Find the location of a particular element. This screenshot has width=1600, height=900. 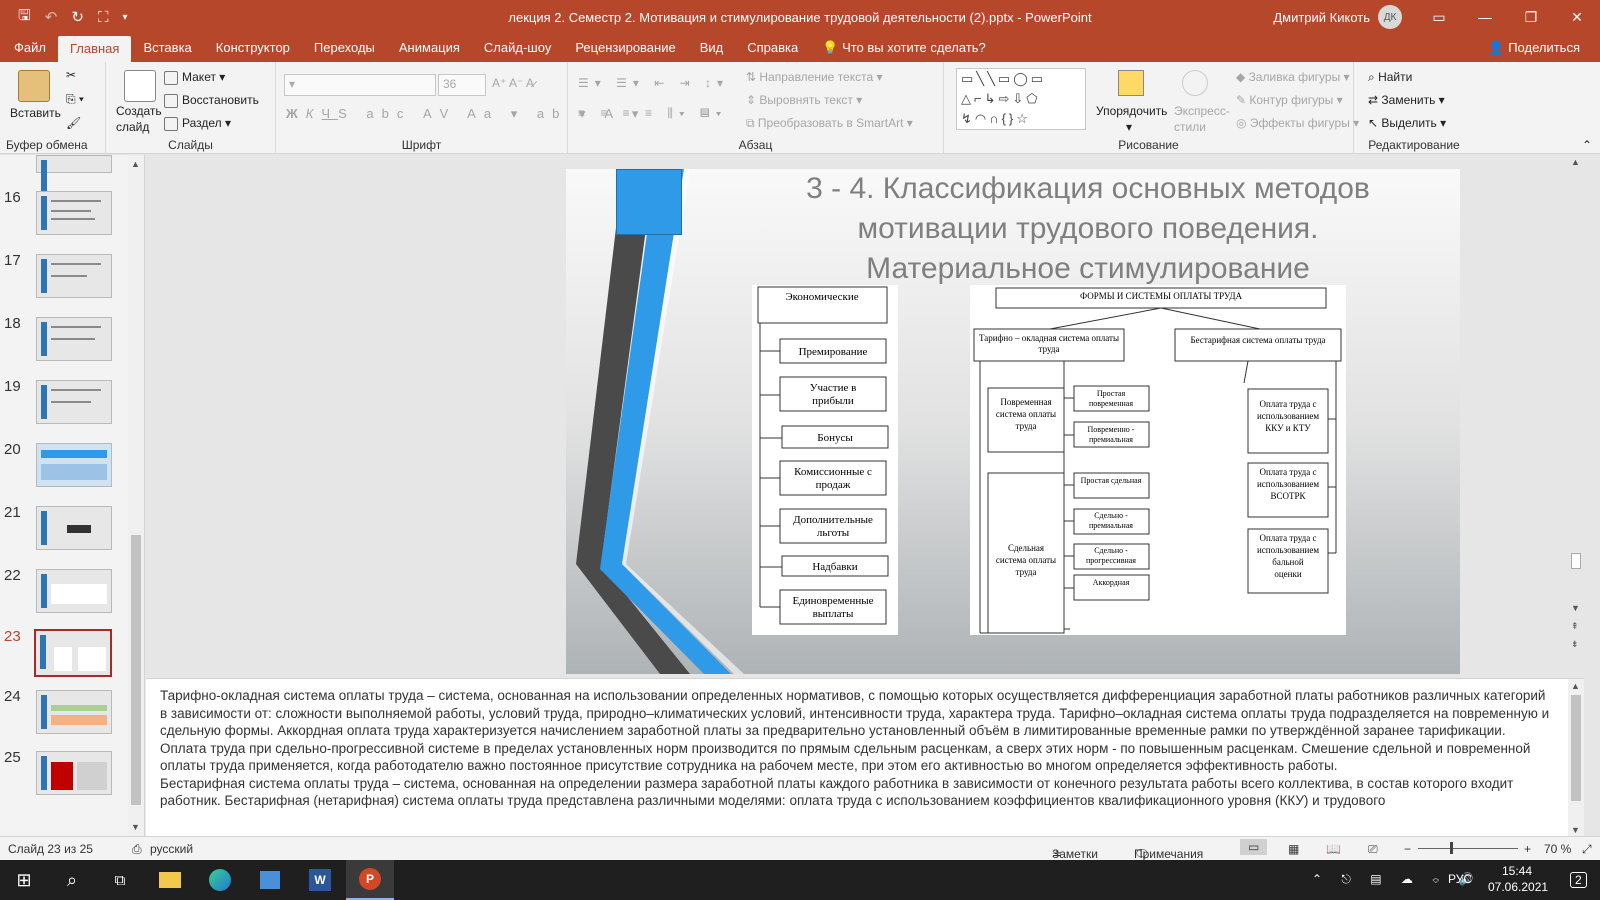

powerpoint-icon: P is located at coordinates (370, 880).